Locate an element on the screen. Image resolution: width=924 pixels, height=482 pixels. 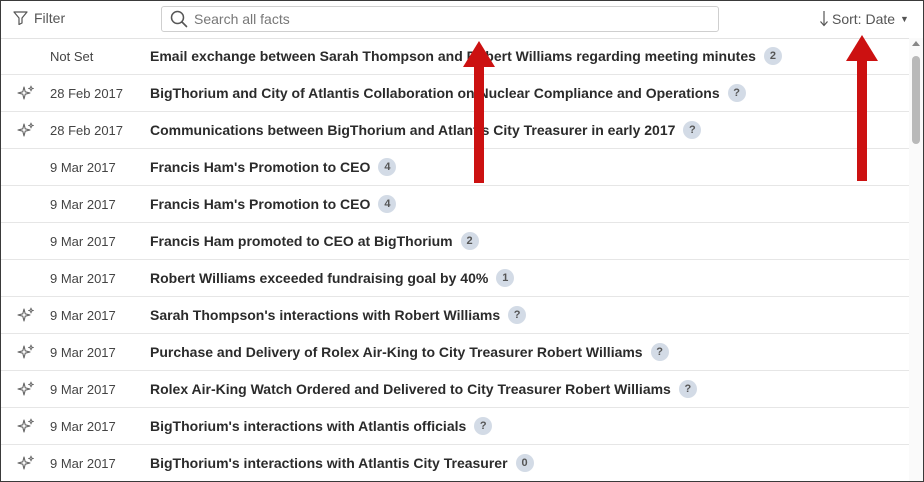
scroll-up-icon is located at coordinates (916, 43).